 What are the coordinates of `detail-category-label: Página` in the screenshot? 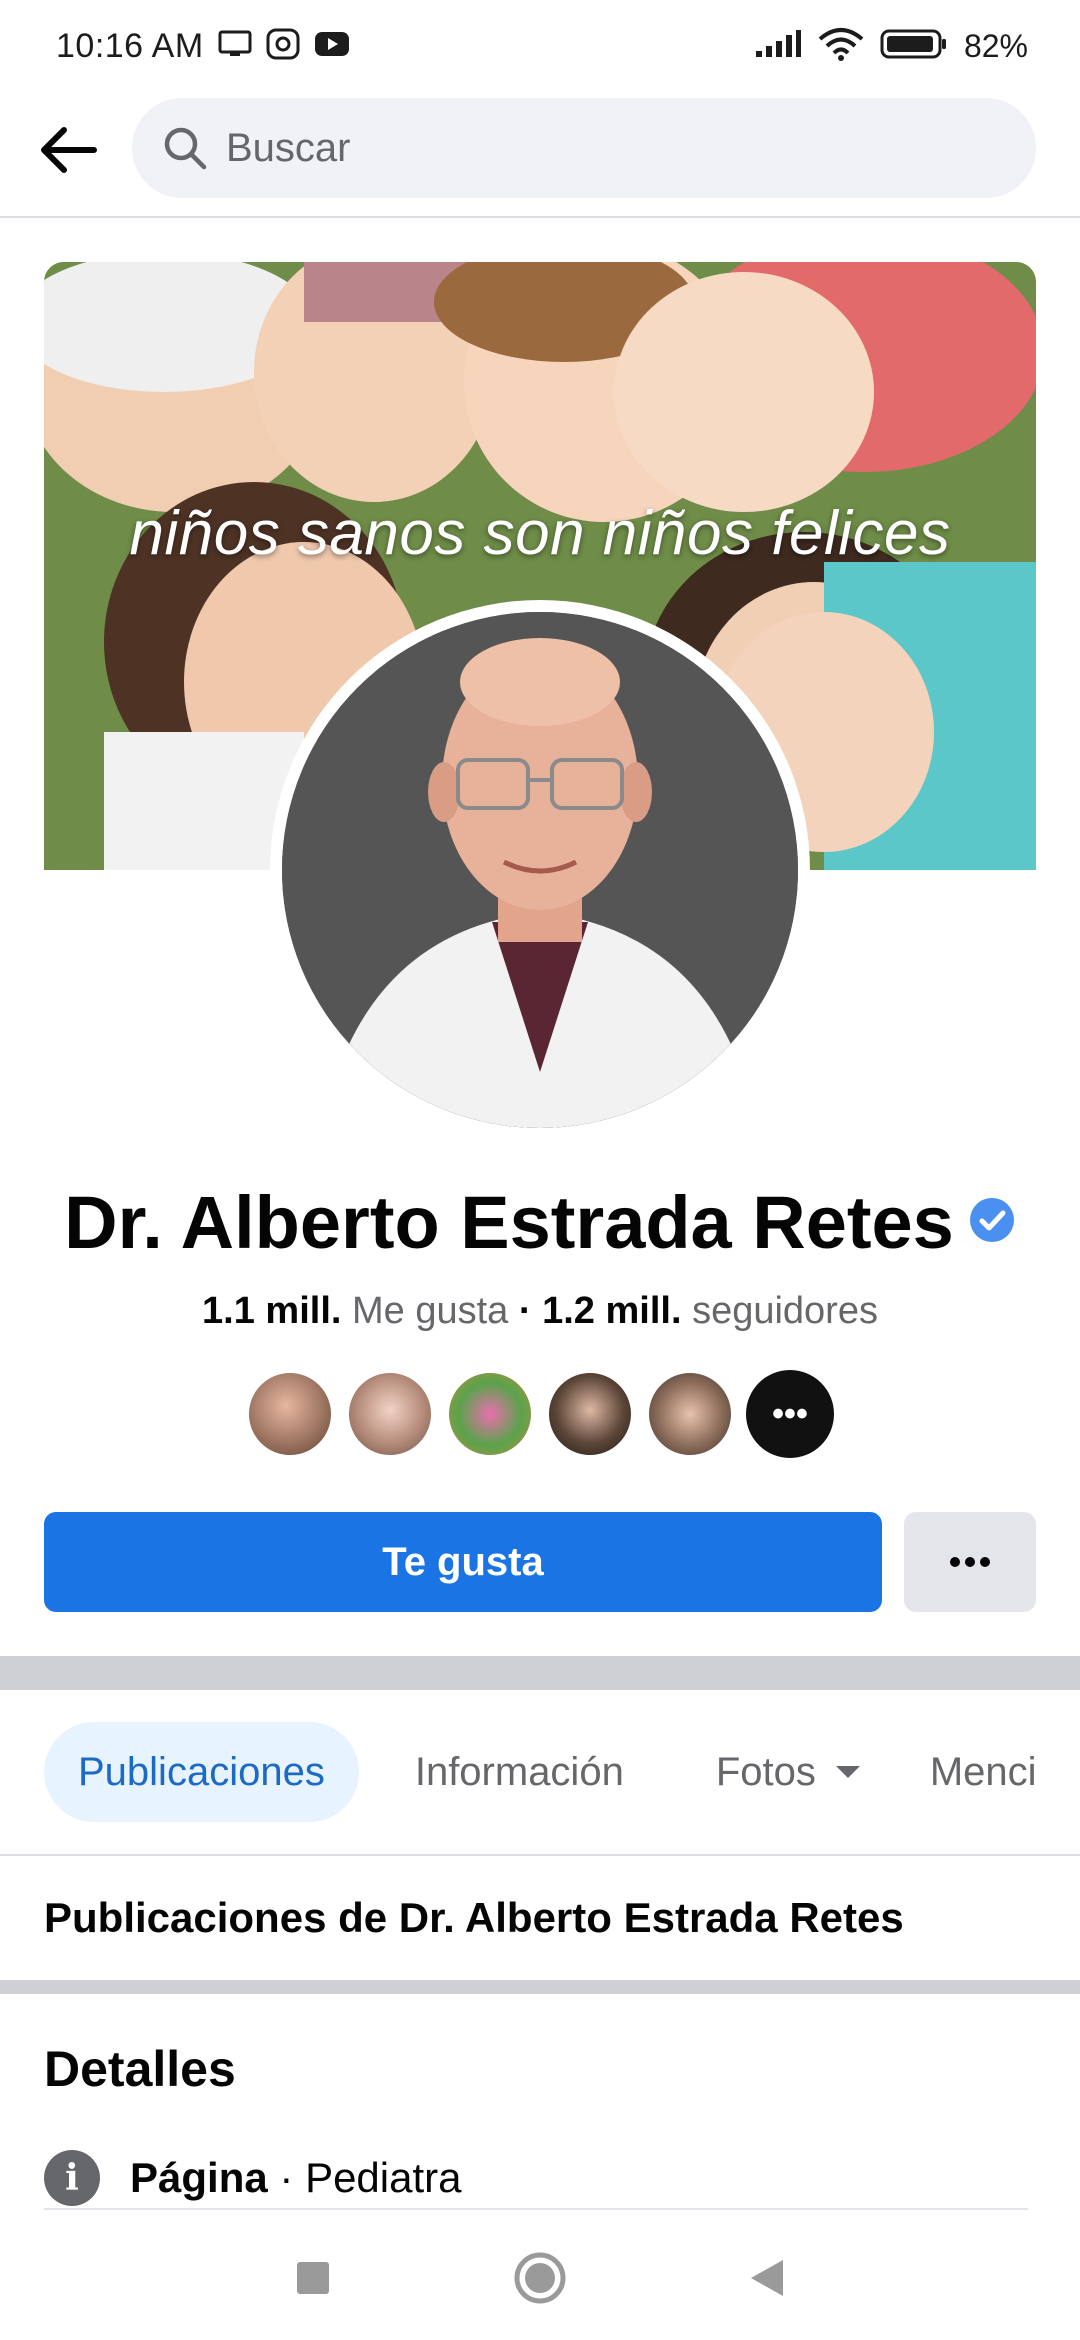 It's located at (199, 2177).